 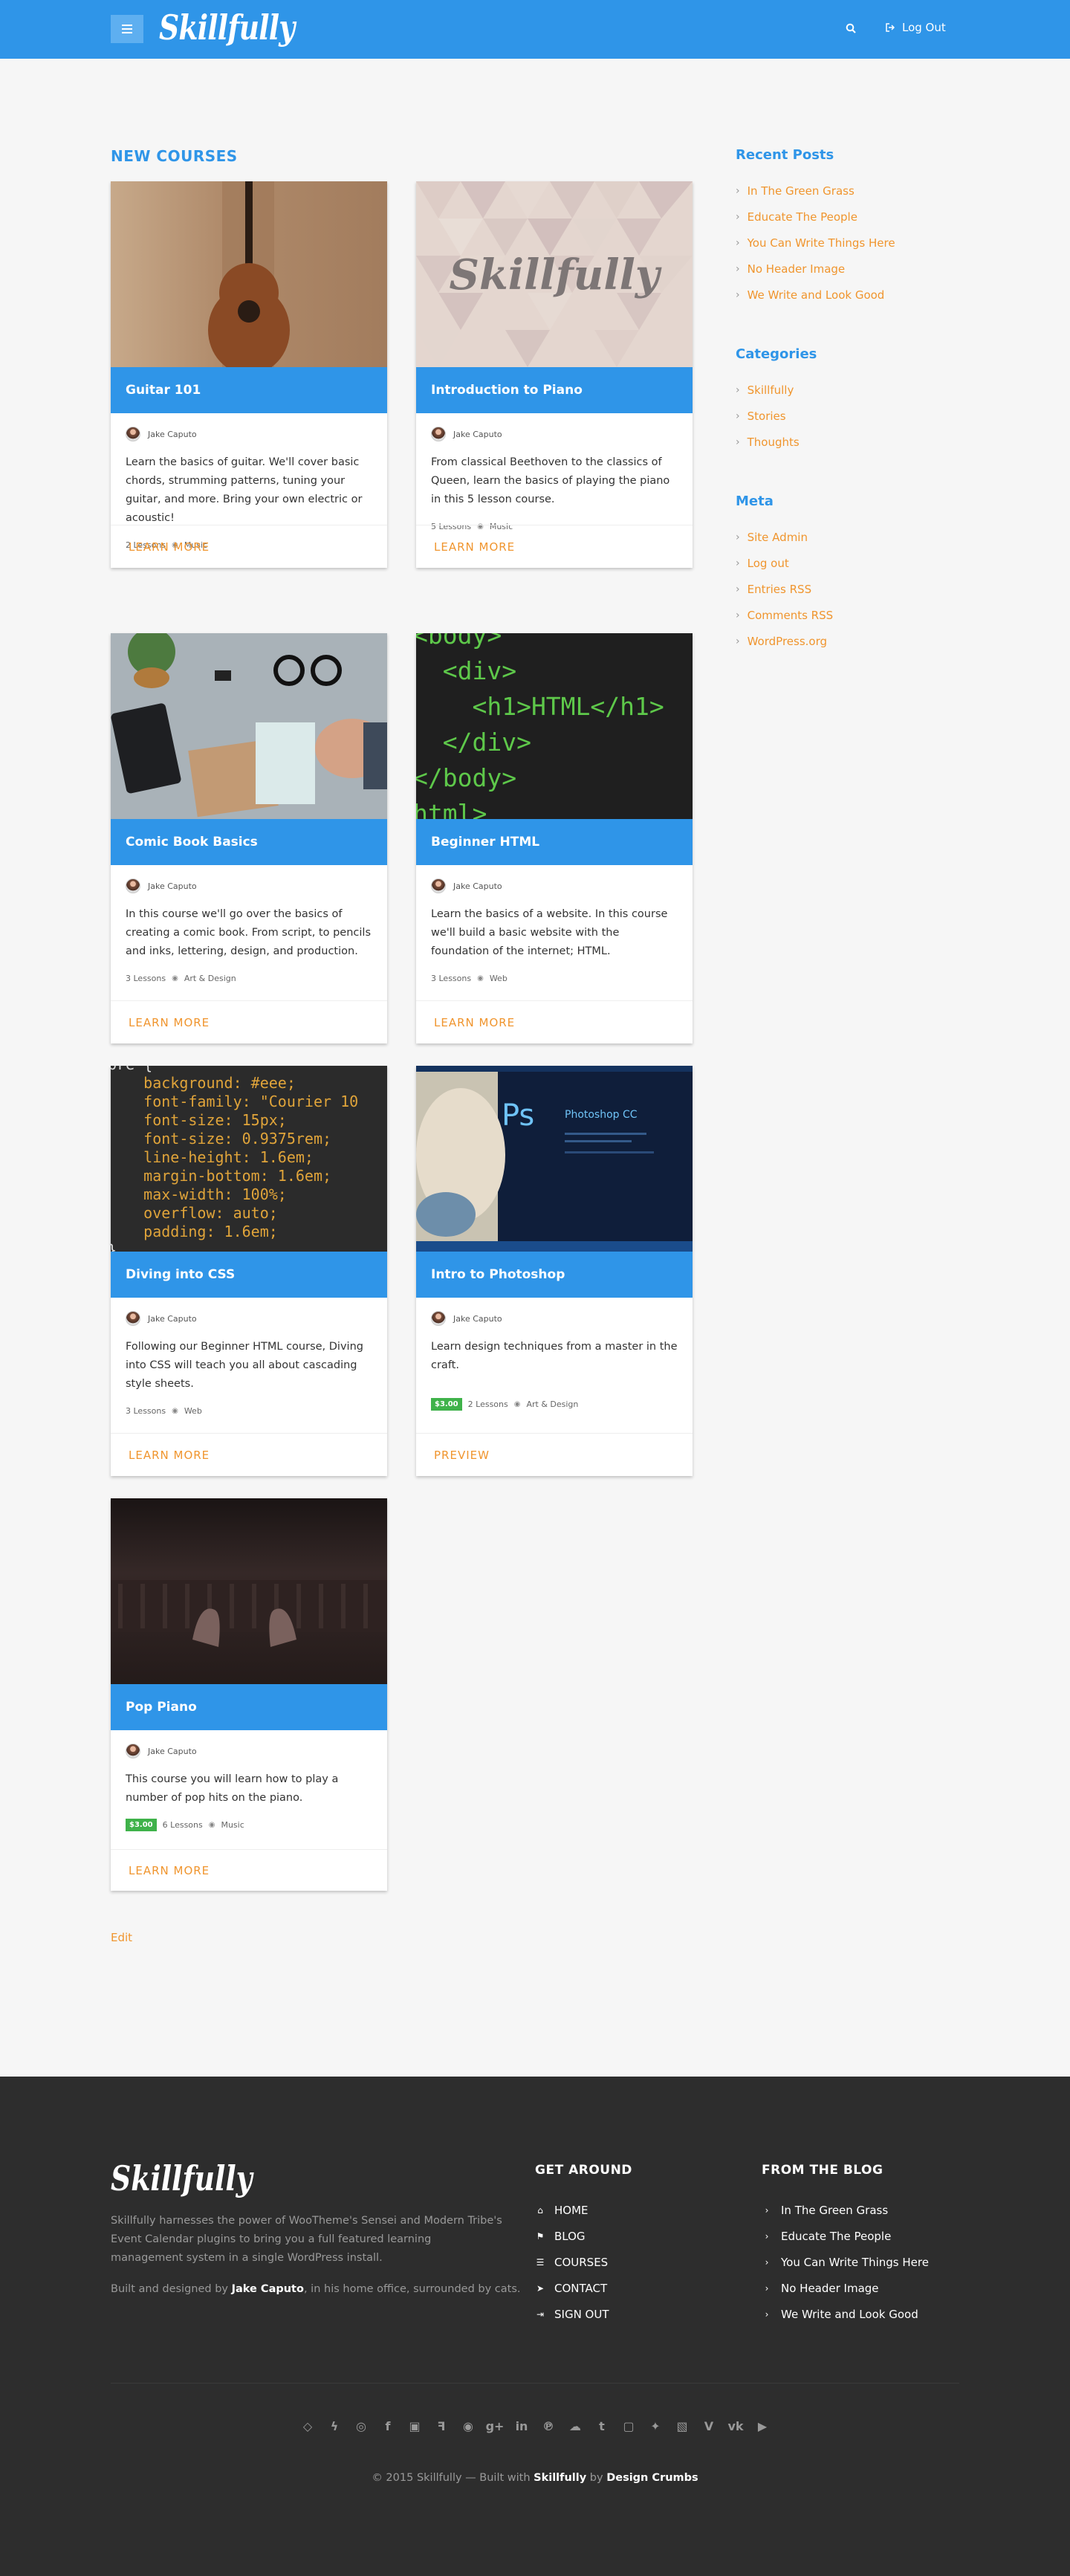 What do you see at coordinates (194, 1232) in the screenshot?
I see `code-line: padding: 1.6em;` at bounding box center [194, 1232].